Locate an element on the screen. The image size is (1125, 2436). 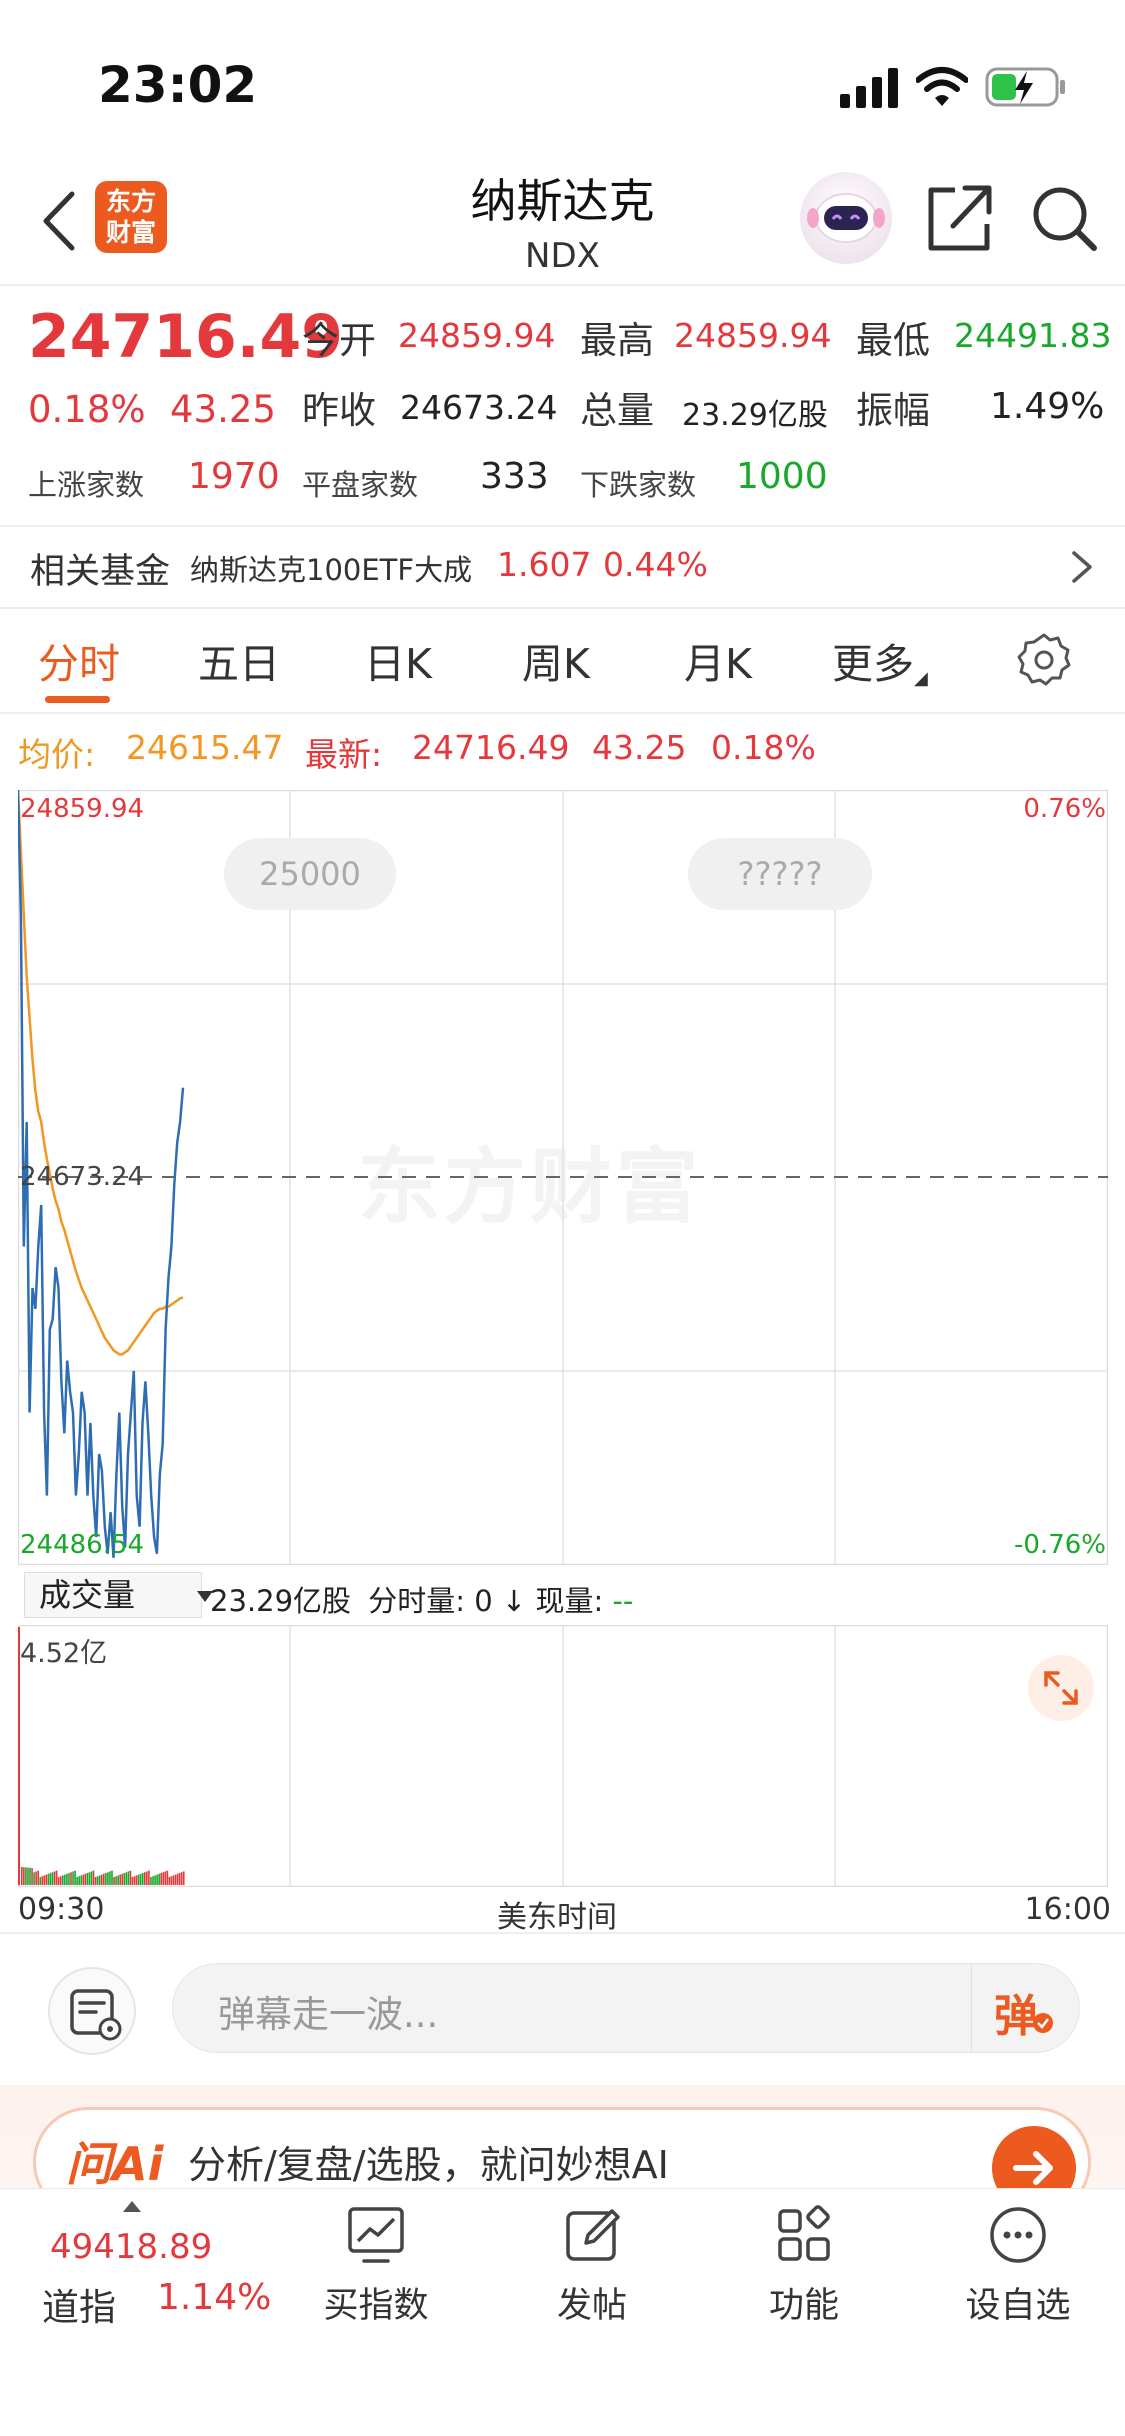
change-percent: 0.18% is located at coordinates (87, 409).